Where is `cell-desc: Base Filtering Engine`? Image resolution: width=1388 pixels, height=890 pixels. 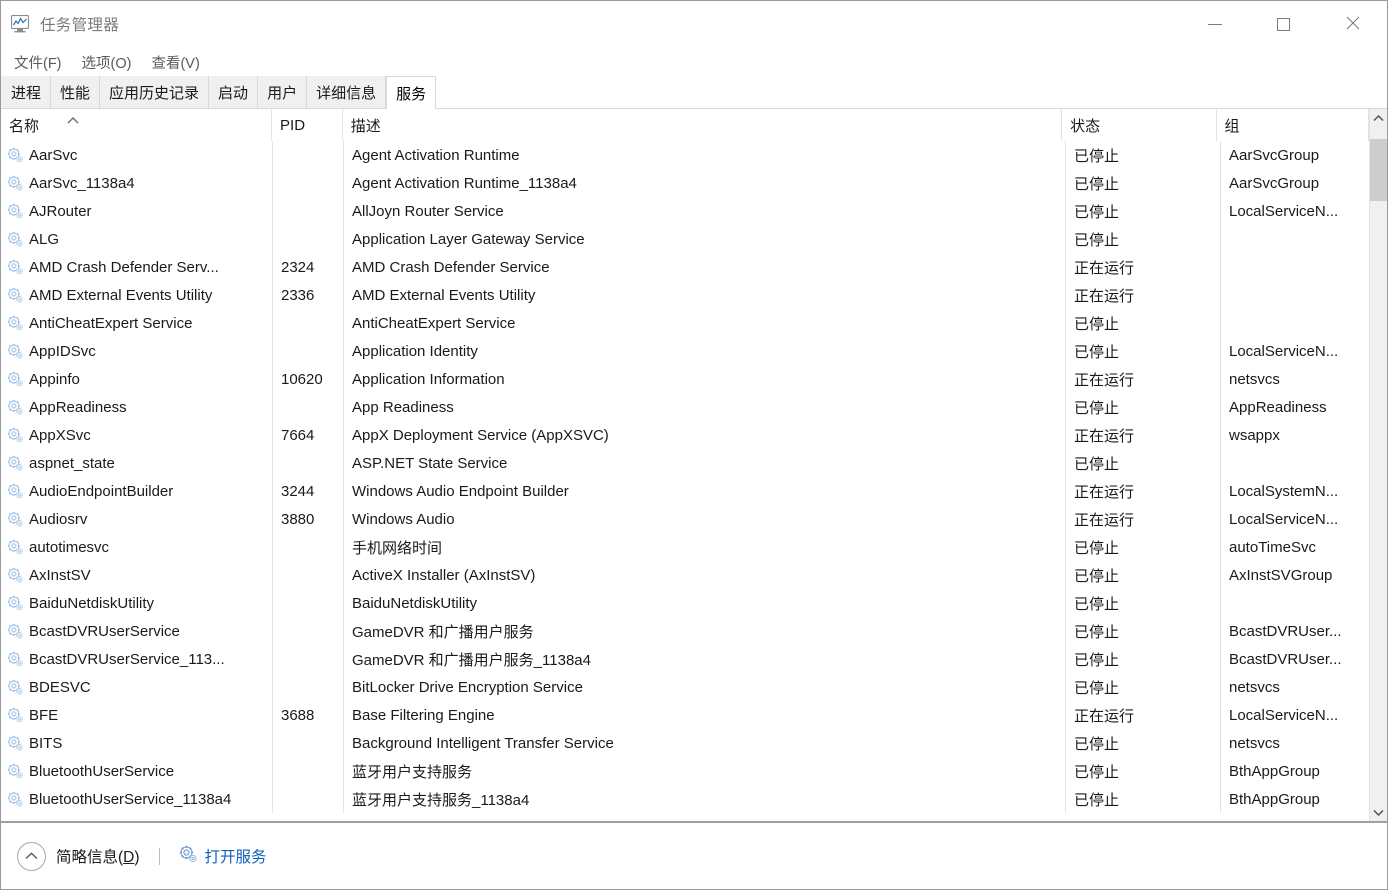
cell-desc: Base Filtering Engine is located at coordinates (705, 715).